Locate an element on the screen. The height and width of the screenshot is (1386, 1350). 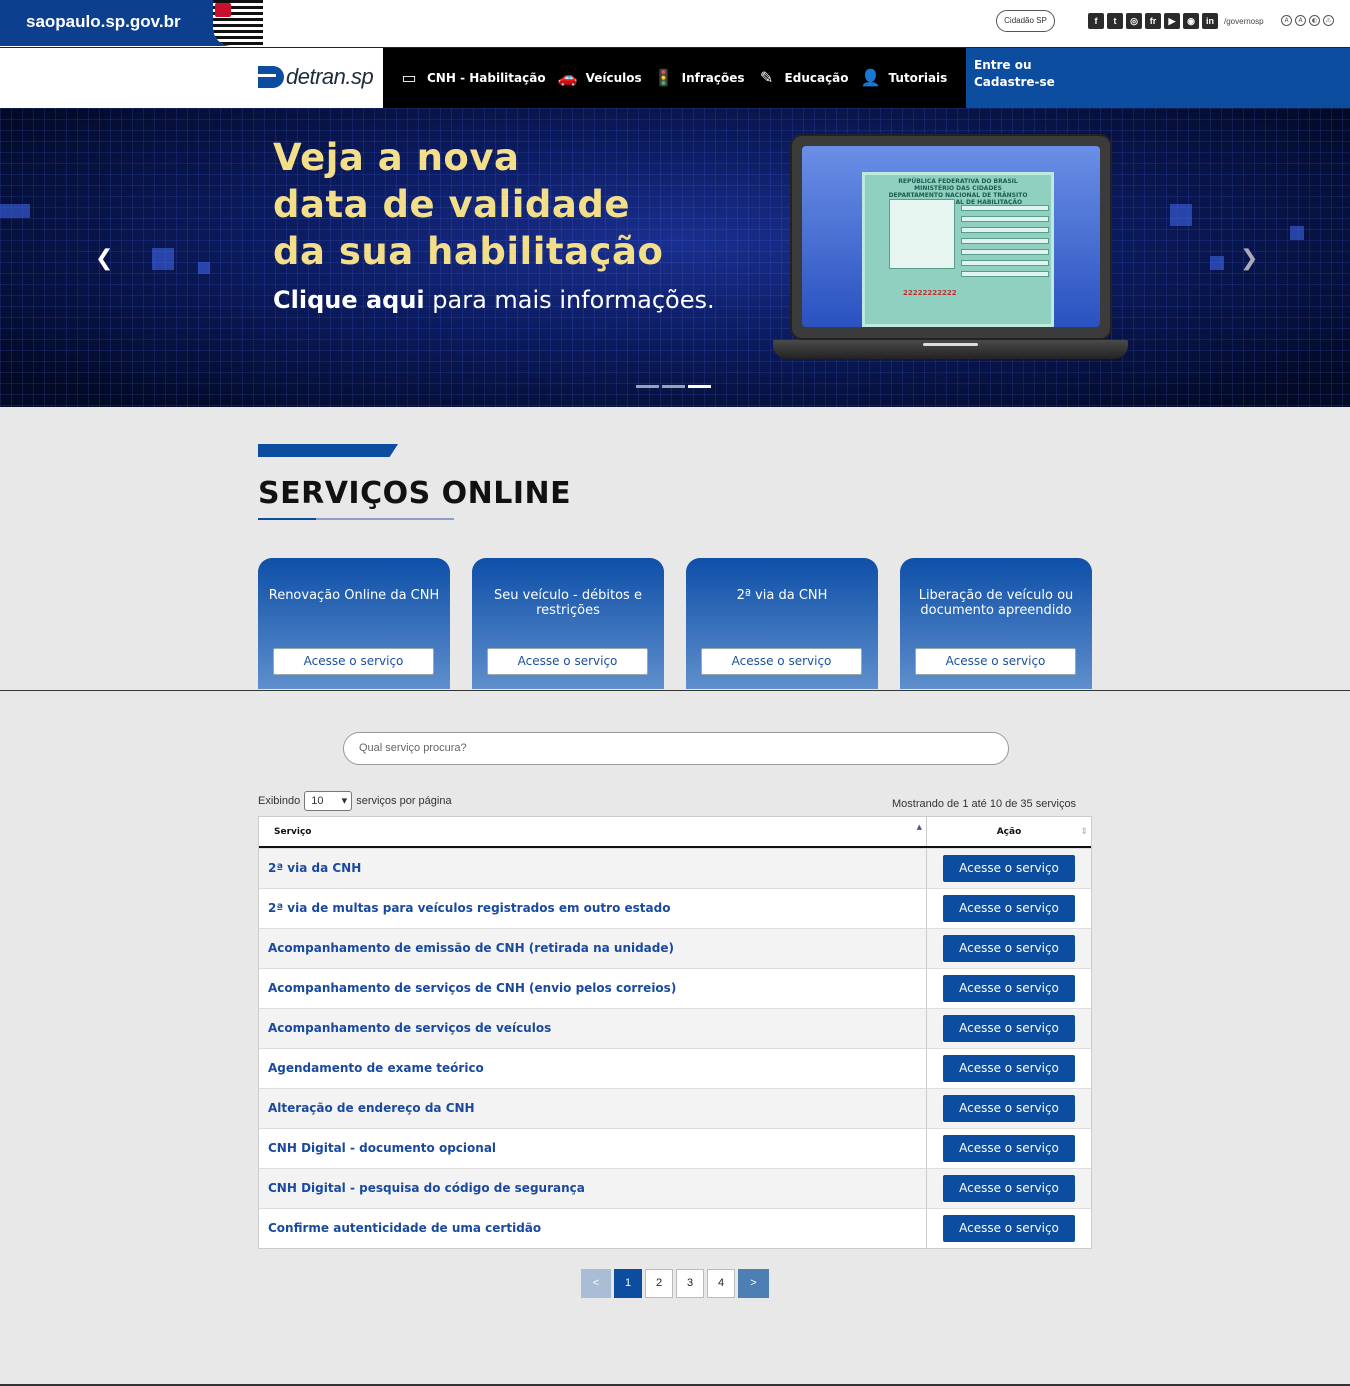
service-card: 2ª via da CNH Acesse o serviço is located at coordinates (782, 623).